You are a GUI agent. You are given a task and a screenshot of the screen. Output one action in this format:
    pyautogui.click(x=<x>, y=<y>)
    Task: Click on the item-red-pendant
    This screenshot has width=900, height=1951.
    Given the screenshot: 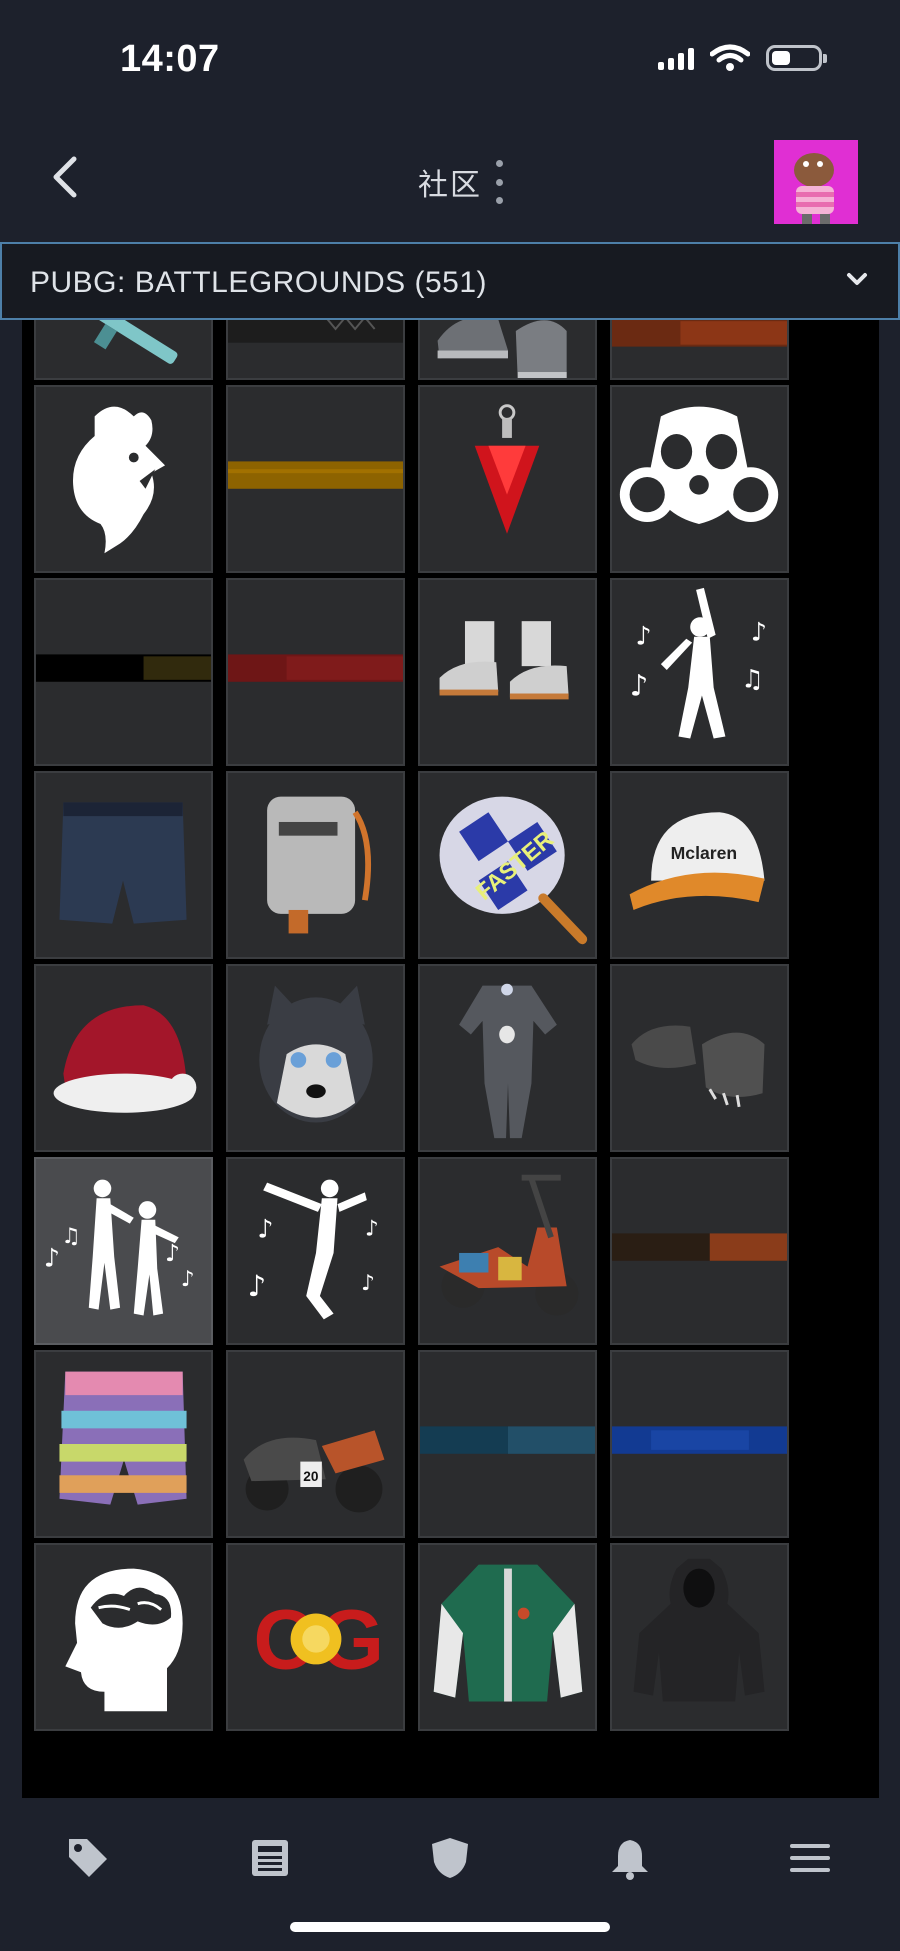 What is the action you would take?
    pyautogui.click(x=507, y=479)
    